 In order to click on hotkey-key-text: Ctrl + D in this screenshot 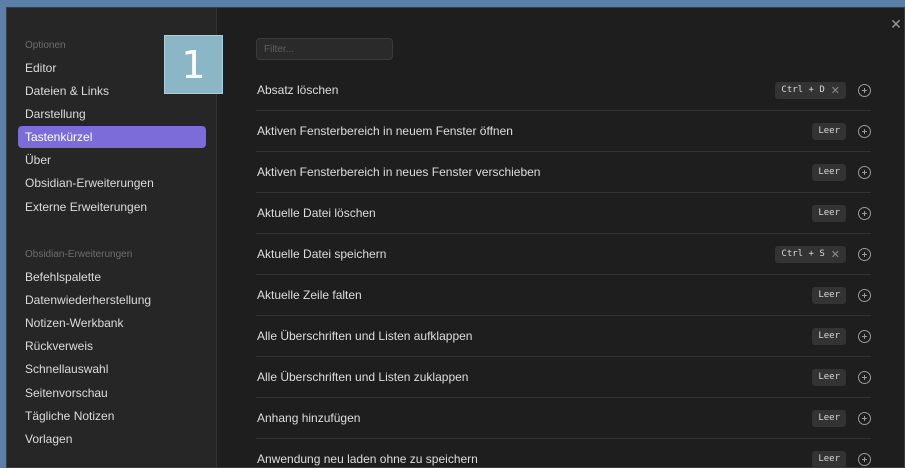, I will do `click(803, 89)`.